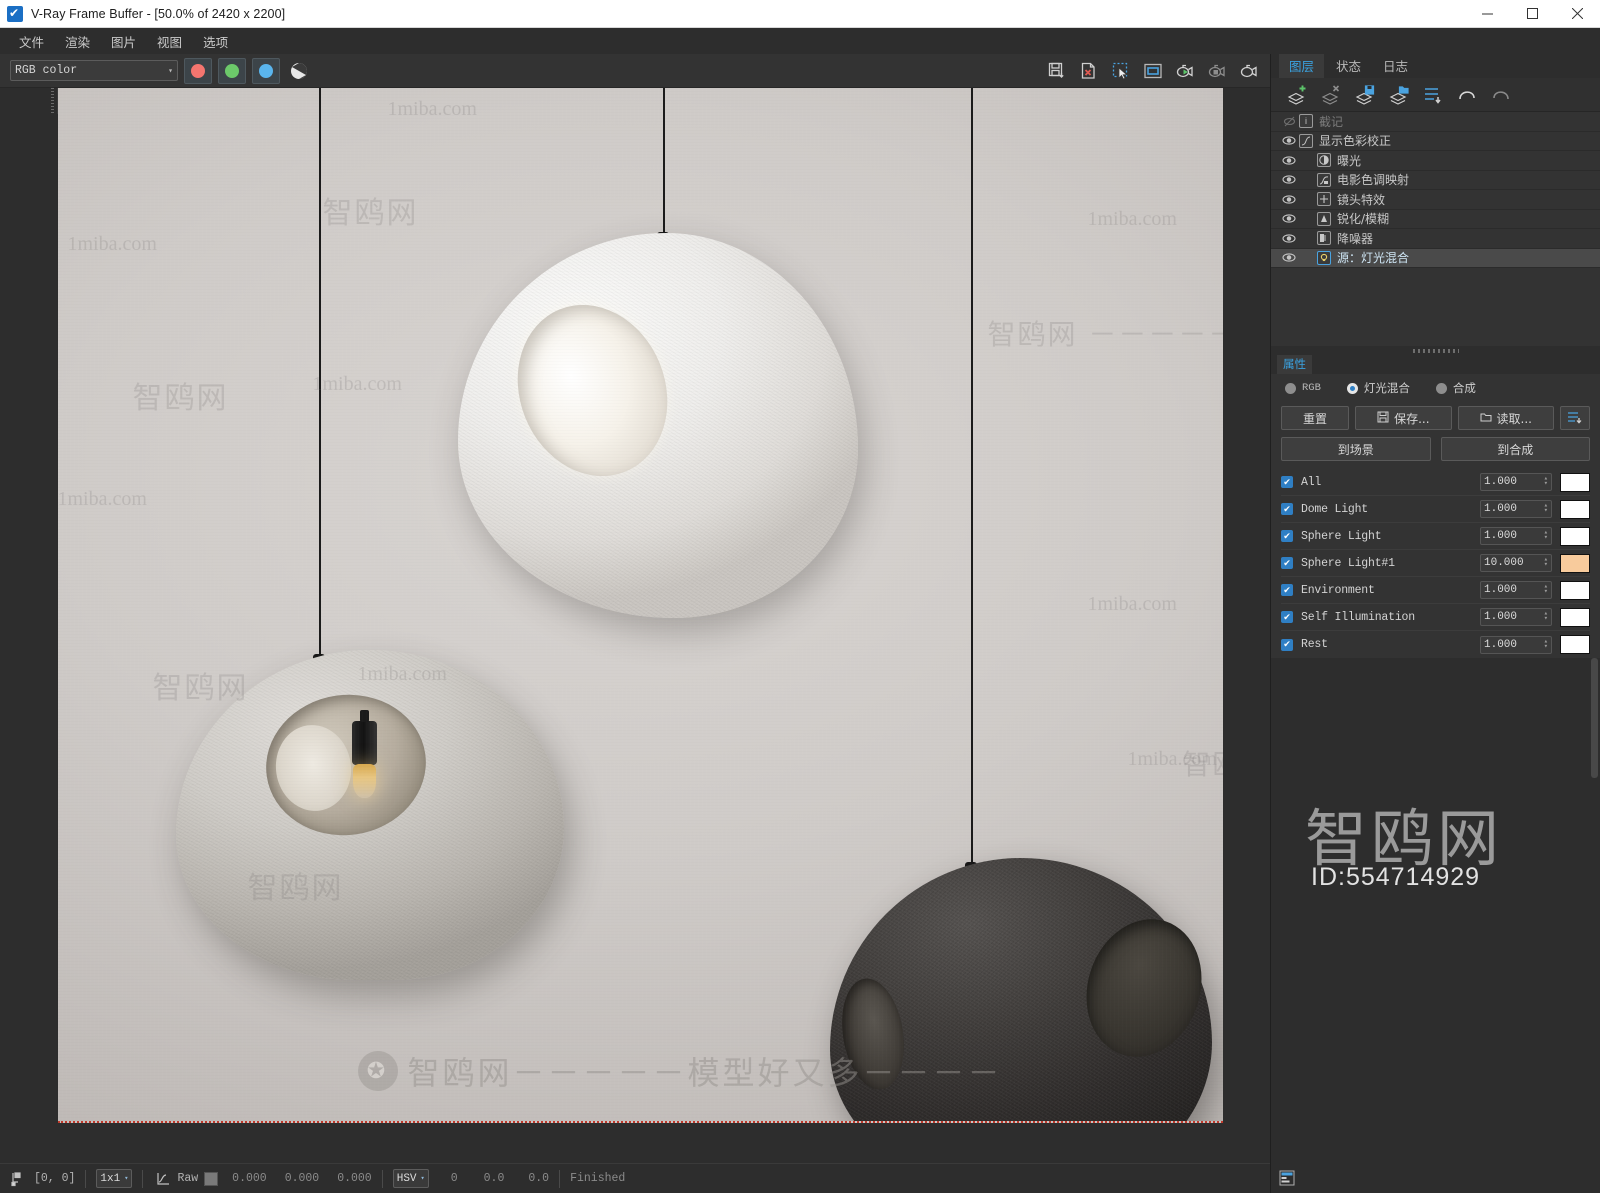  Describe the element at coordinates (1501, 95) in the screenshot. I see `redo-icon` at that location.